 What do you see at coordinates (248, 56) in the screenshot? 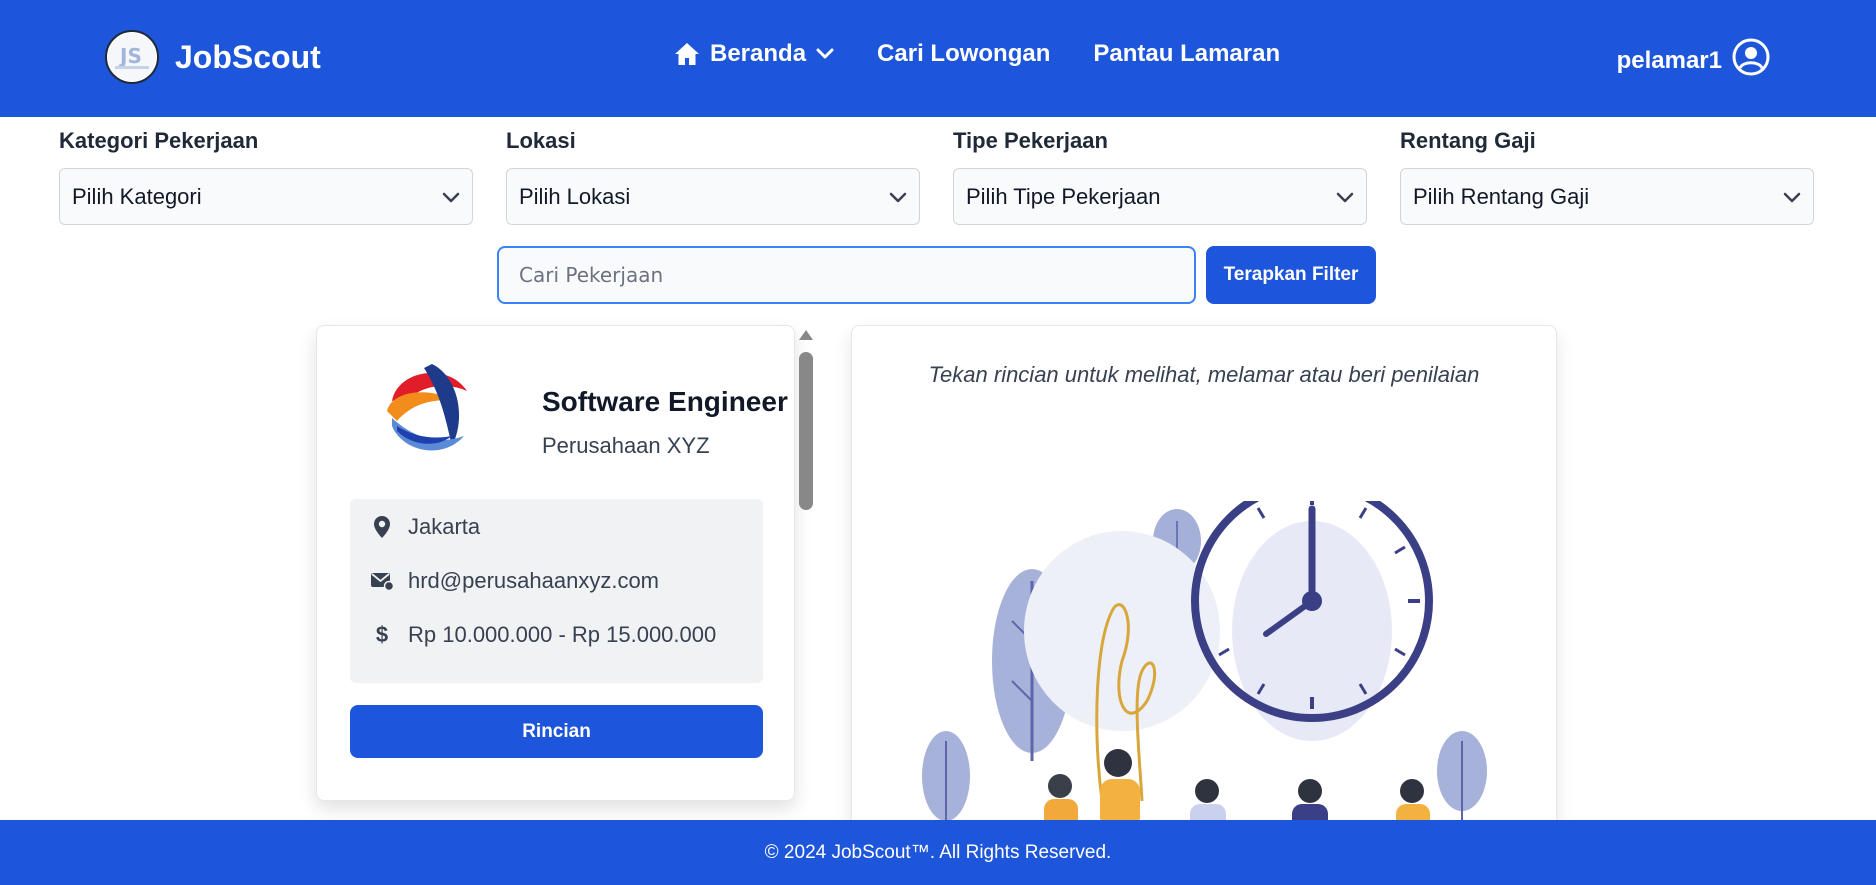
I see `brand-name: JobScout` at bounding box center [248, 56].